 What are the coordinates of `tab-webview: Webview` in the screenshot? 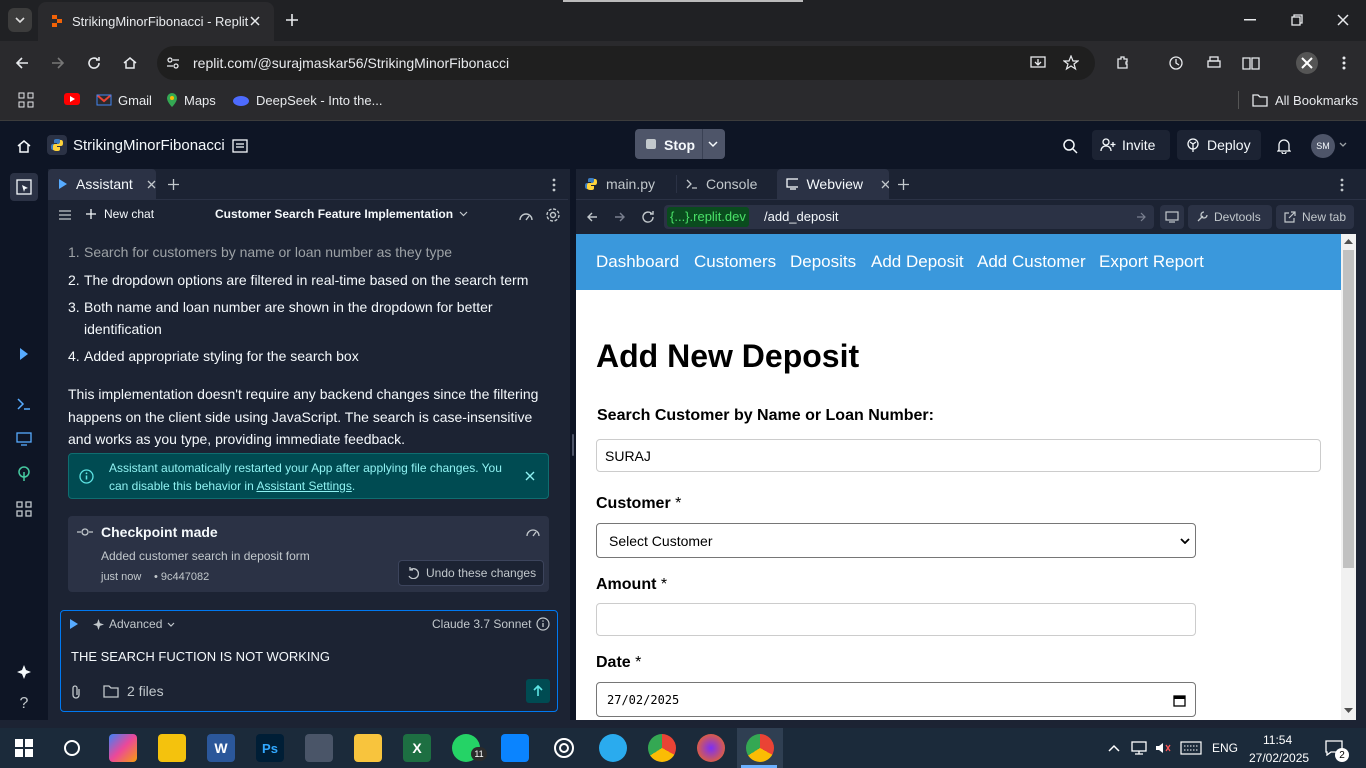 It's located at (833, 184).